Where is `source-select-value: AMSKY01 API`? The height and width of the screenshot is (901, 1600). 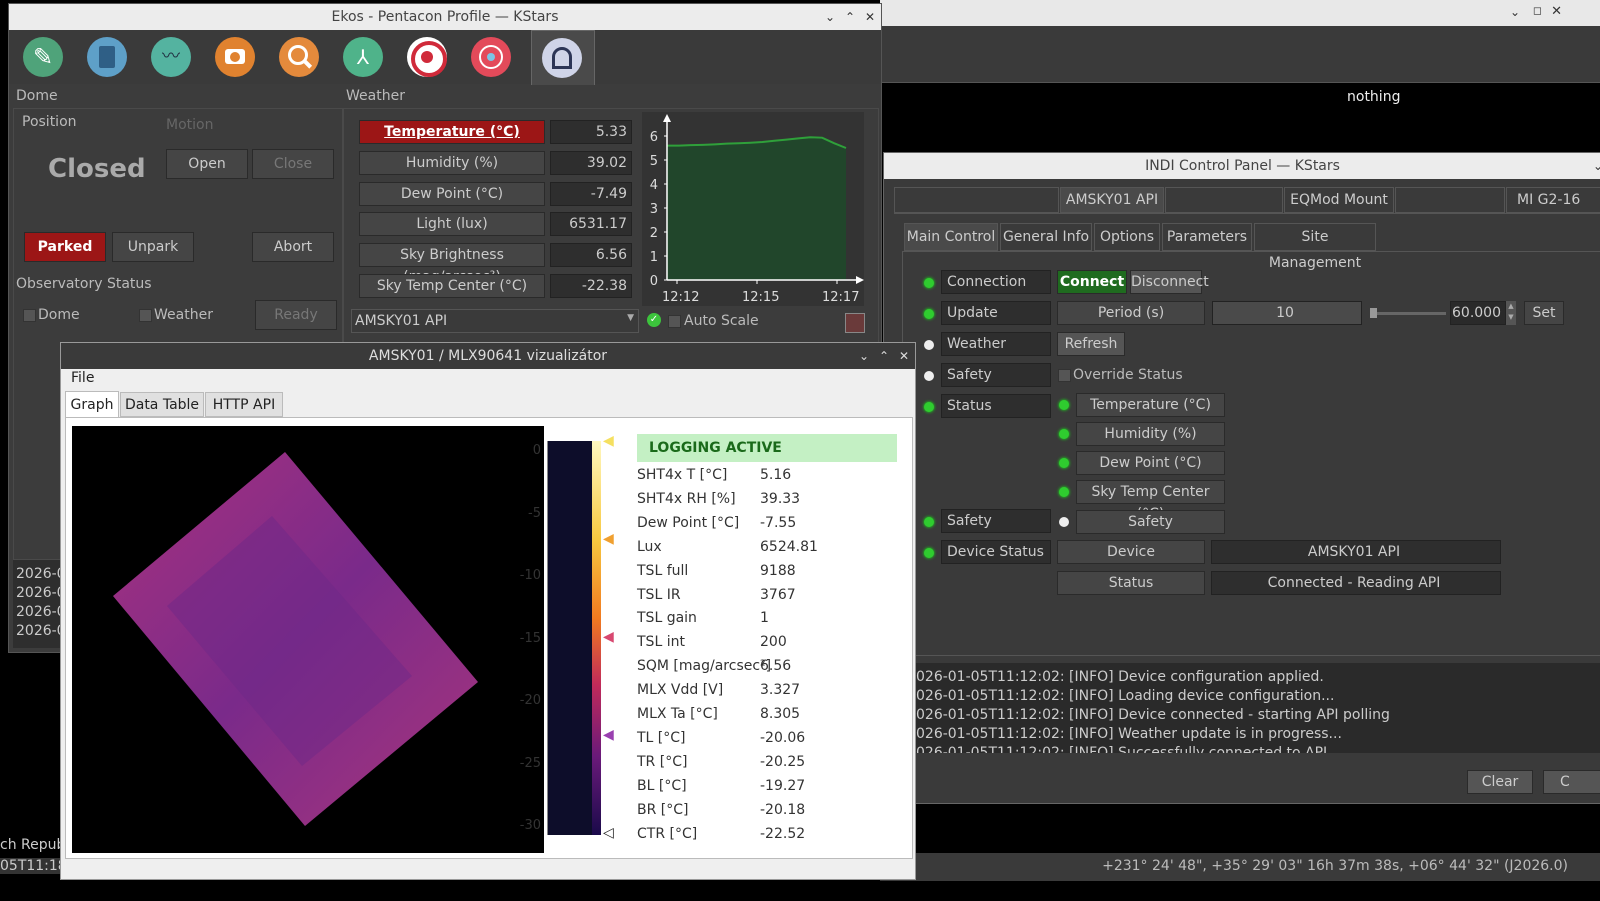
source-select-value: AMSKY01 API is located at coordinates (401, 321).